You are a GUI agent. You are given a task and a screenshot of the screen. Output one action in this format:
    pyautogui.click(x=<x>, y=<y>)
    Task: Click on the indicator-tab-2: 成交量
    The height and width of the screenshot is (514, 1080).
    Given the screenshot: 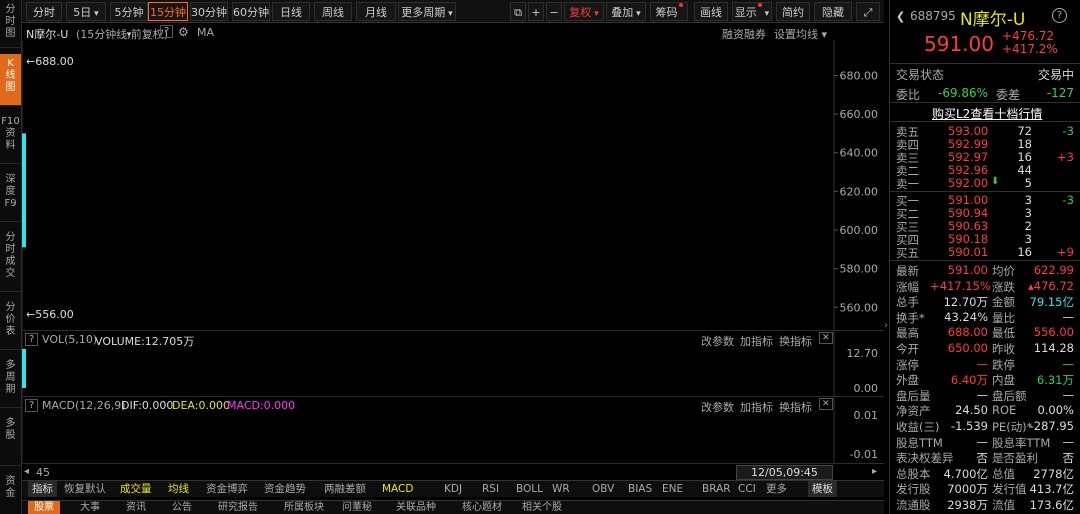 What is the action you would take?
    pyautogui.click(x=136, y=489)
    